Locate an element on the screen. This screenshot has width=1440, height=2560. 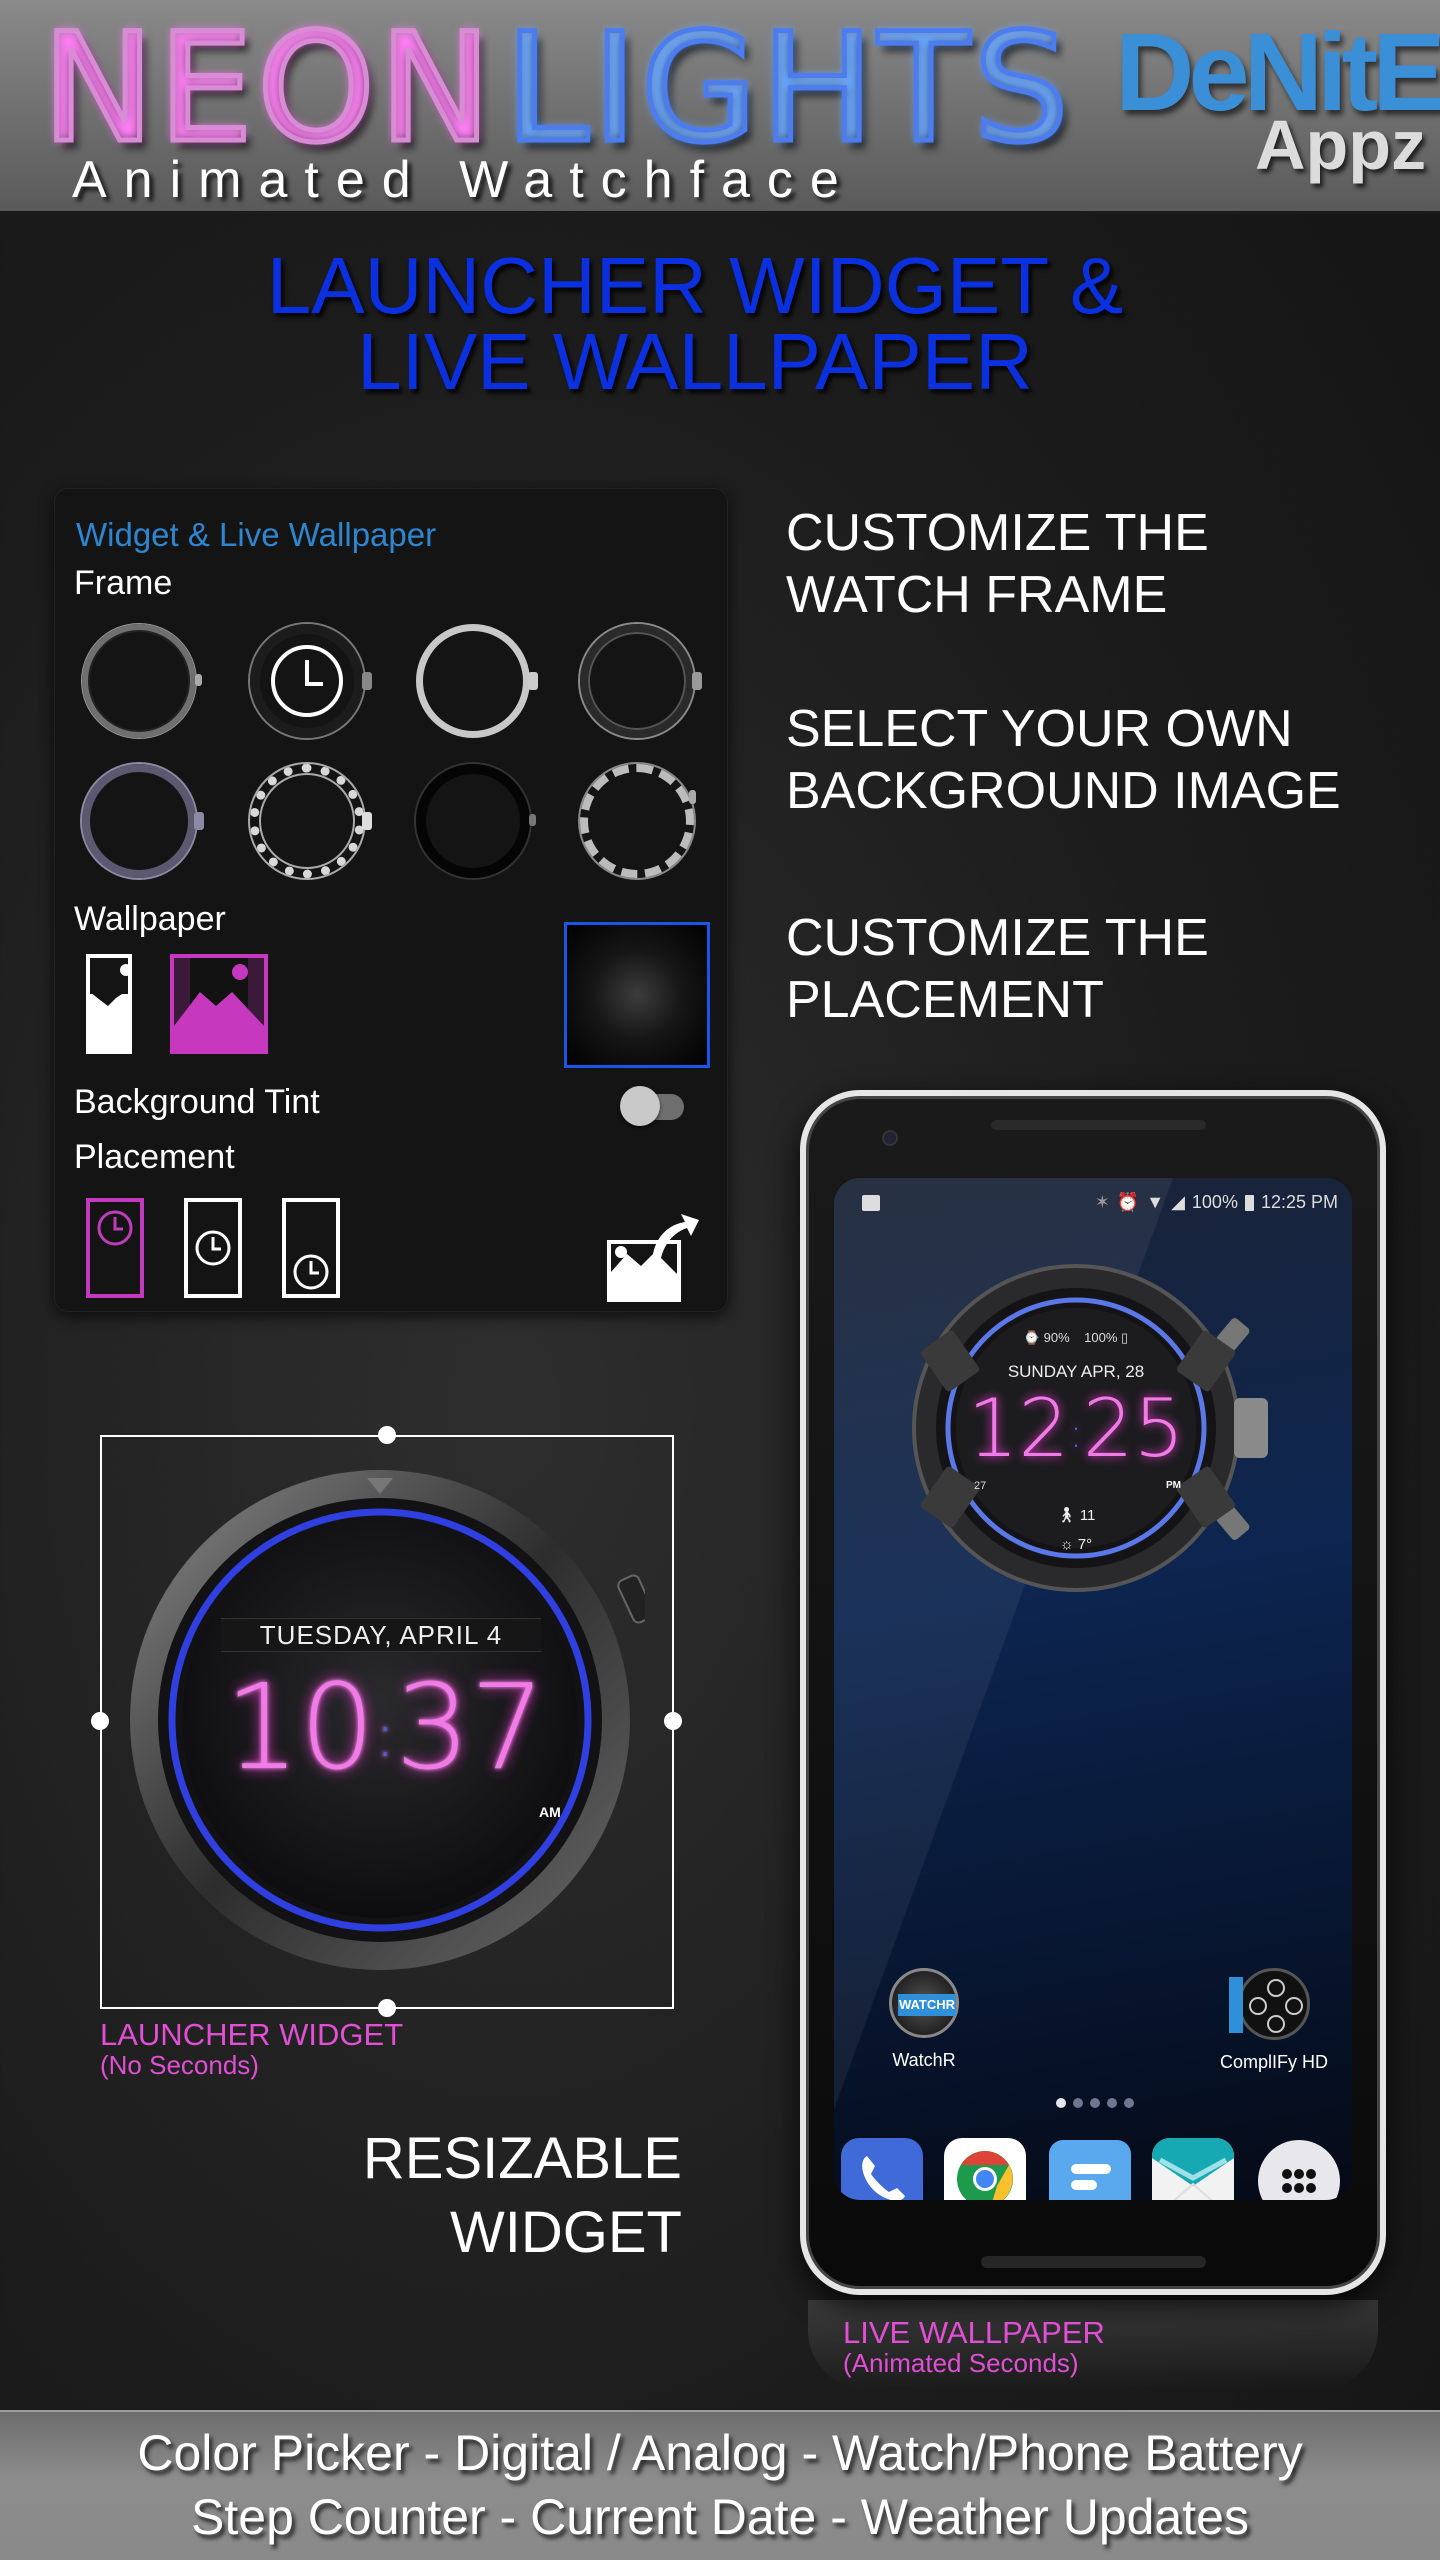
frame-option-silver-classic is located at coordinates (475, 681).